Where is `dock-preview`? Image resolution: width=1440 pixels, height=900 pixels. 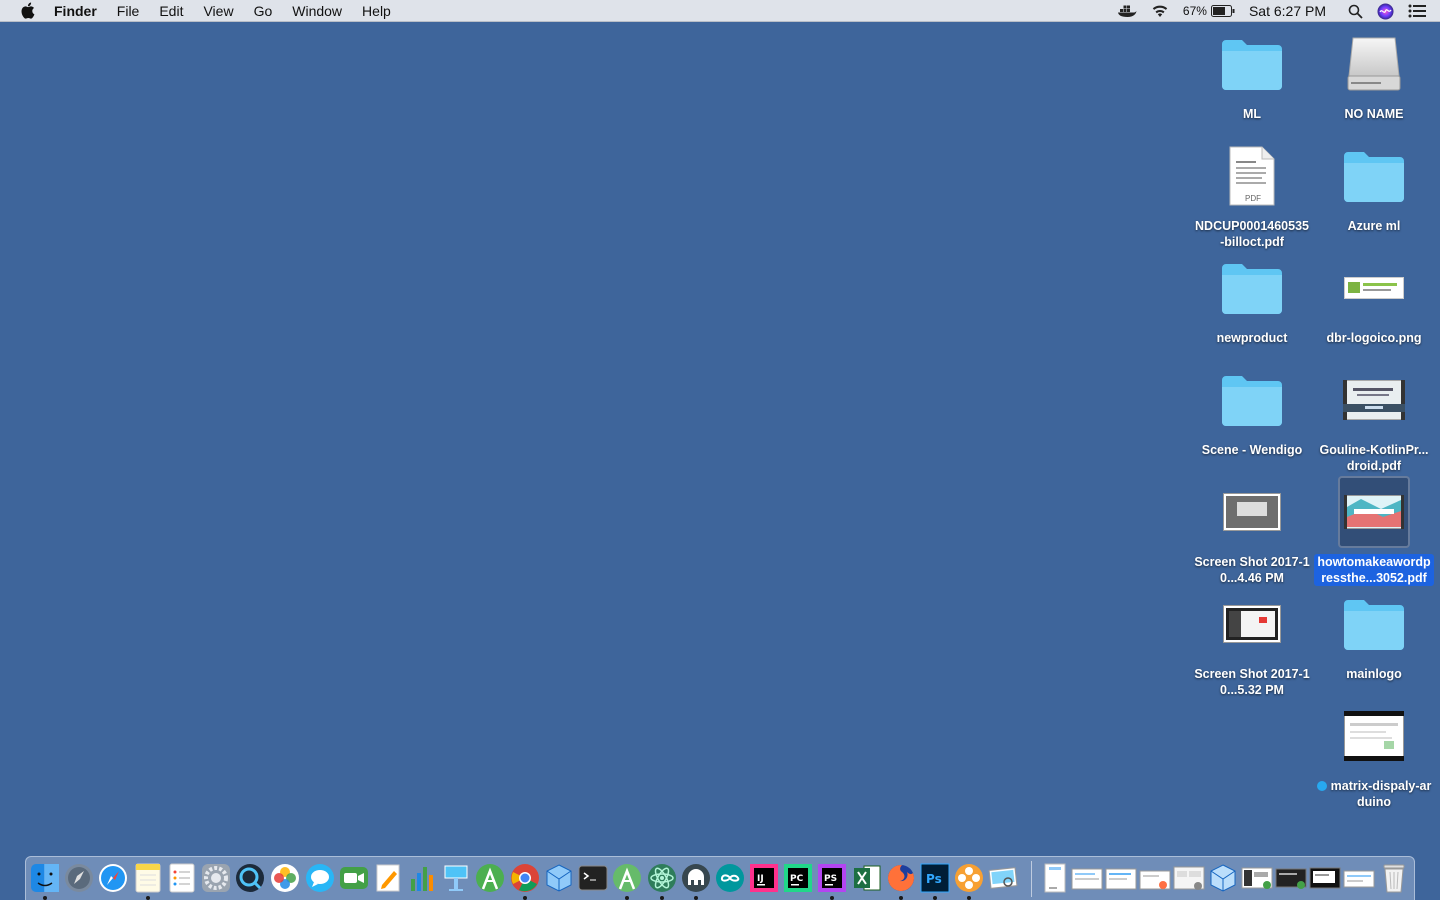 dock-preview is located at coordinates (1003, 878).